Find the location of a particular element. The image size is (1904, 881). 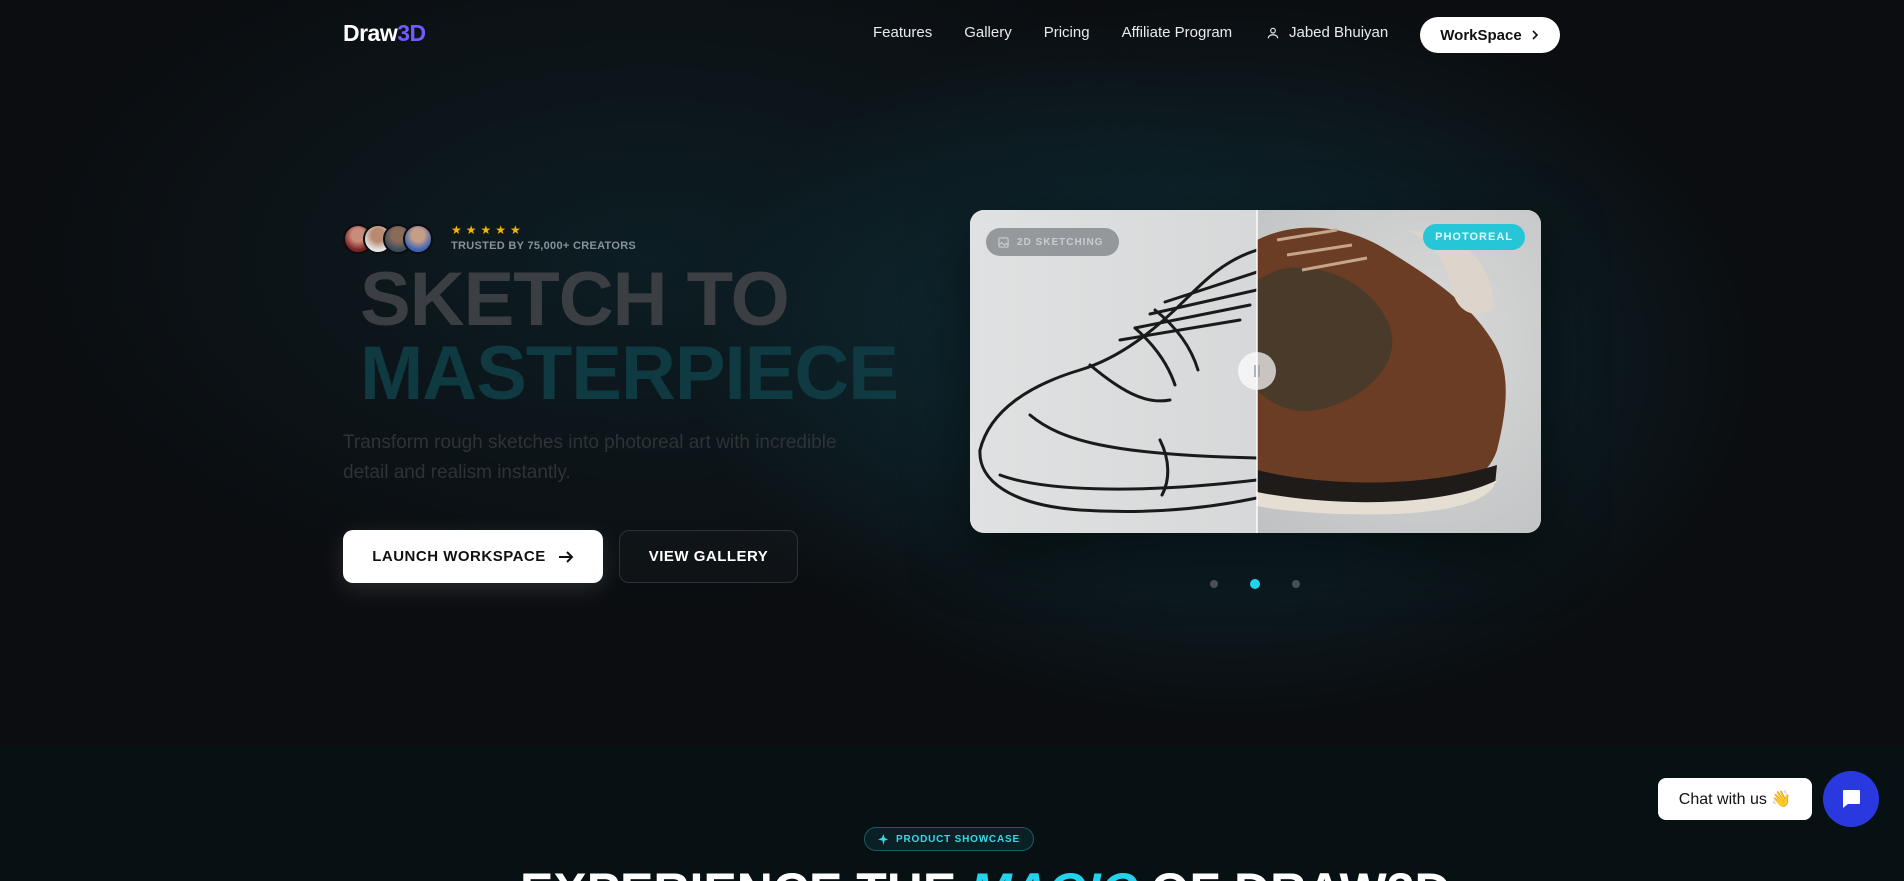

photoreal-badge: PHOTOREAL is located at coordinates (1474, 237).